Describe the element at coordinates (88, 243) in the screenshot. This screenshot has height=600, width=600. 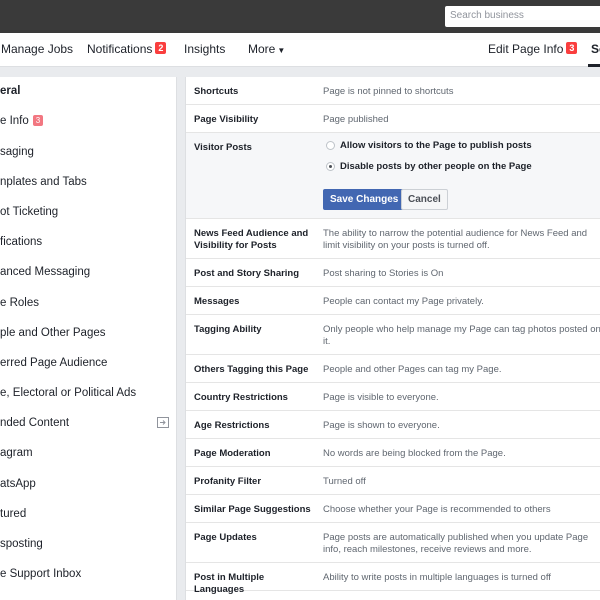
I see `sidebar-item-notifications: fications` at that location.